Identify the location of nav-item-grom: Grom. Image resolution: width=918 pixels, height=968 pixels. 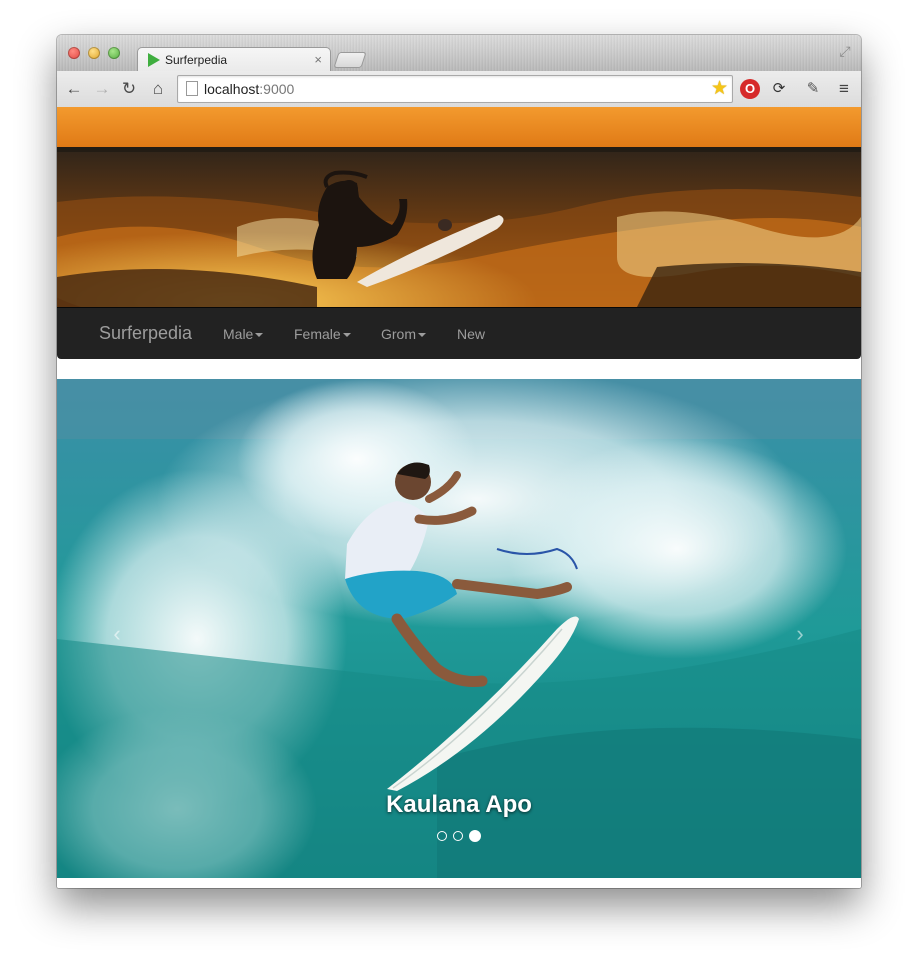
(403, 334).